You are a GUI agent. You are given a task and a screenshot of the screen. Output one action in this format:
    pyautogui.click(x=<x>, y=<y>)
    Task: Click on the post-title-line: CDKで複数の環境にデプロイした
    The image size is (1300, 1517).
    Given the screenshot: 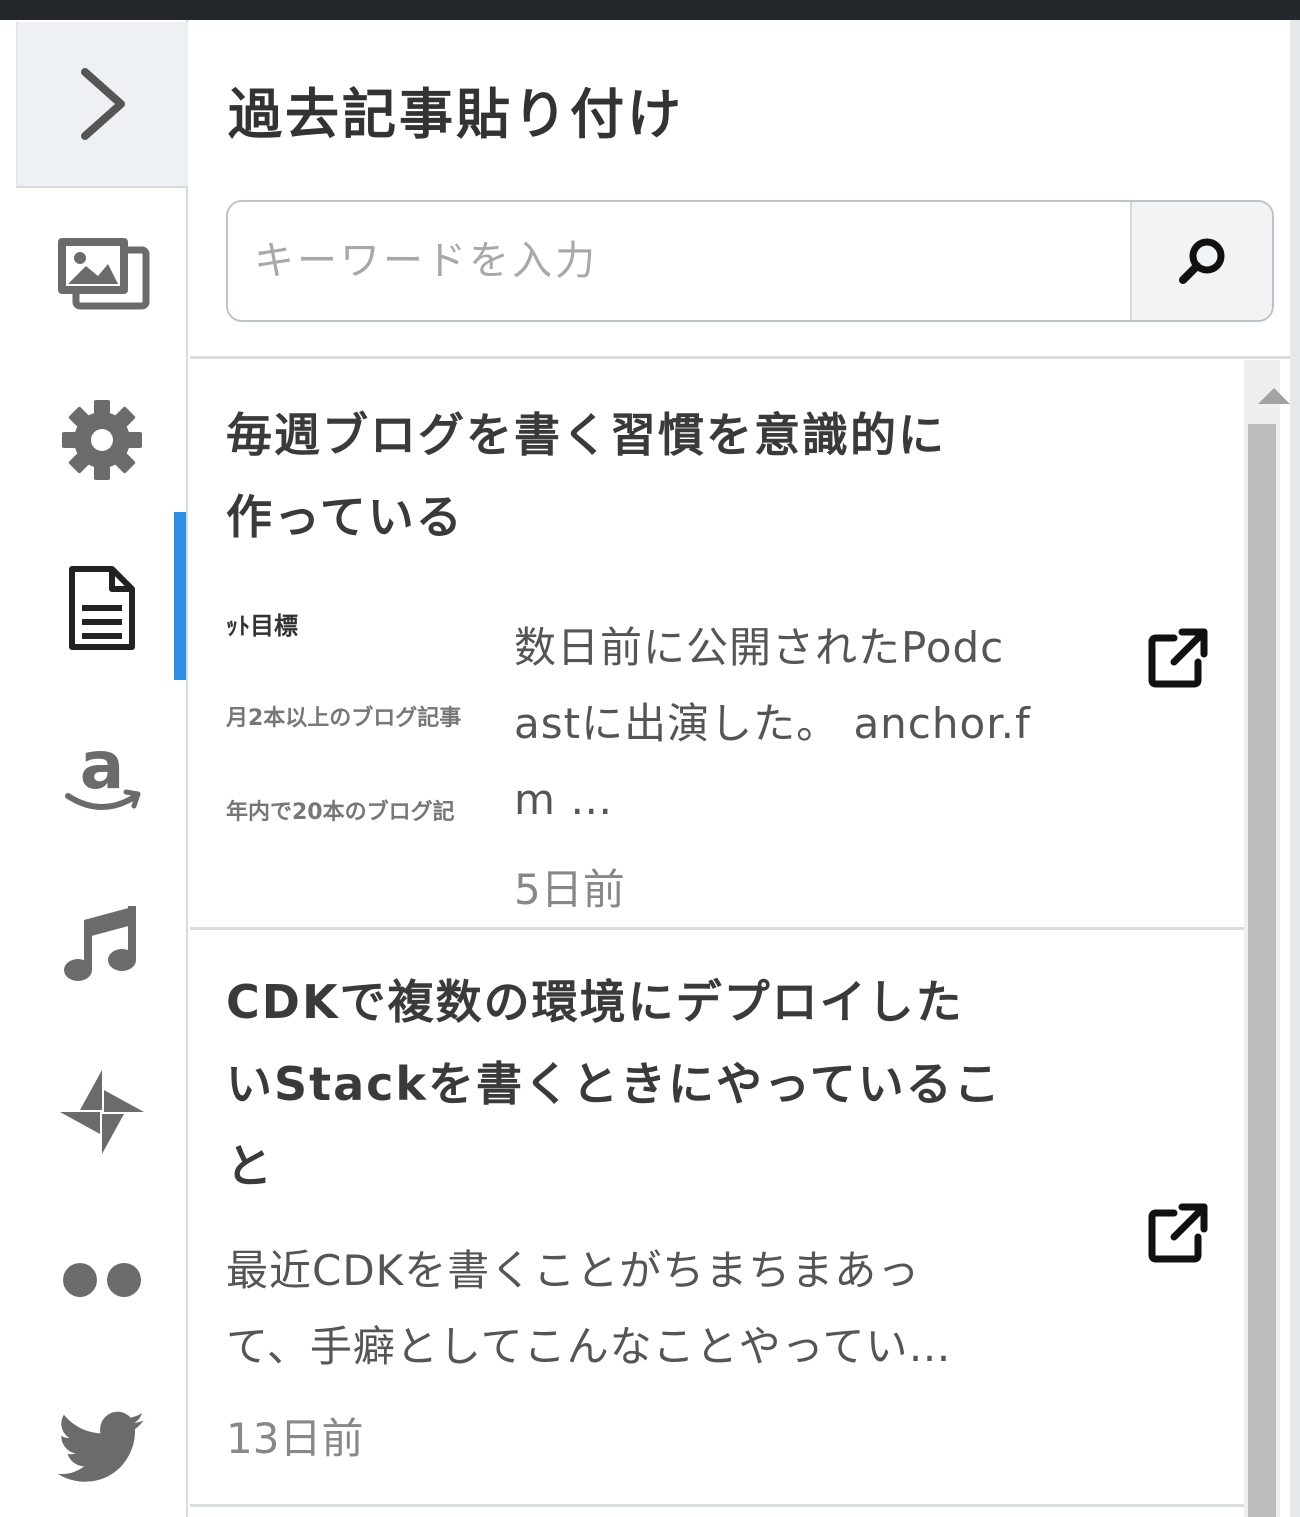 What is the action you would take?
    pyautogui.click(x=595, y=1002)
    